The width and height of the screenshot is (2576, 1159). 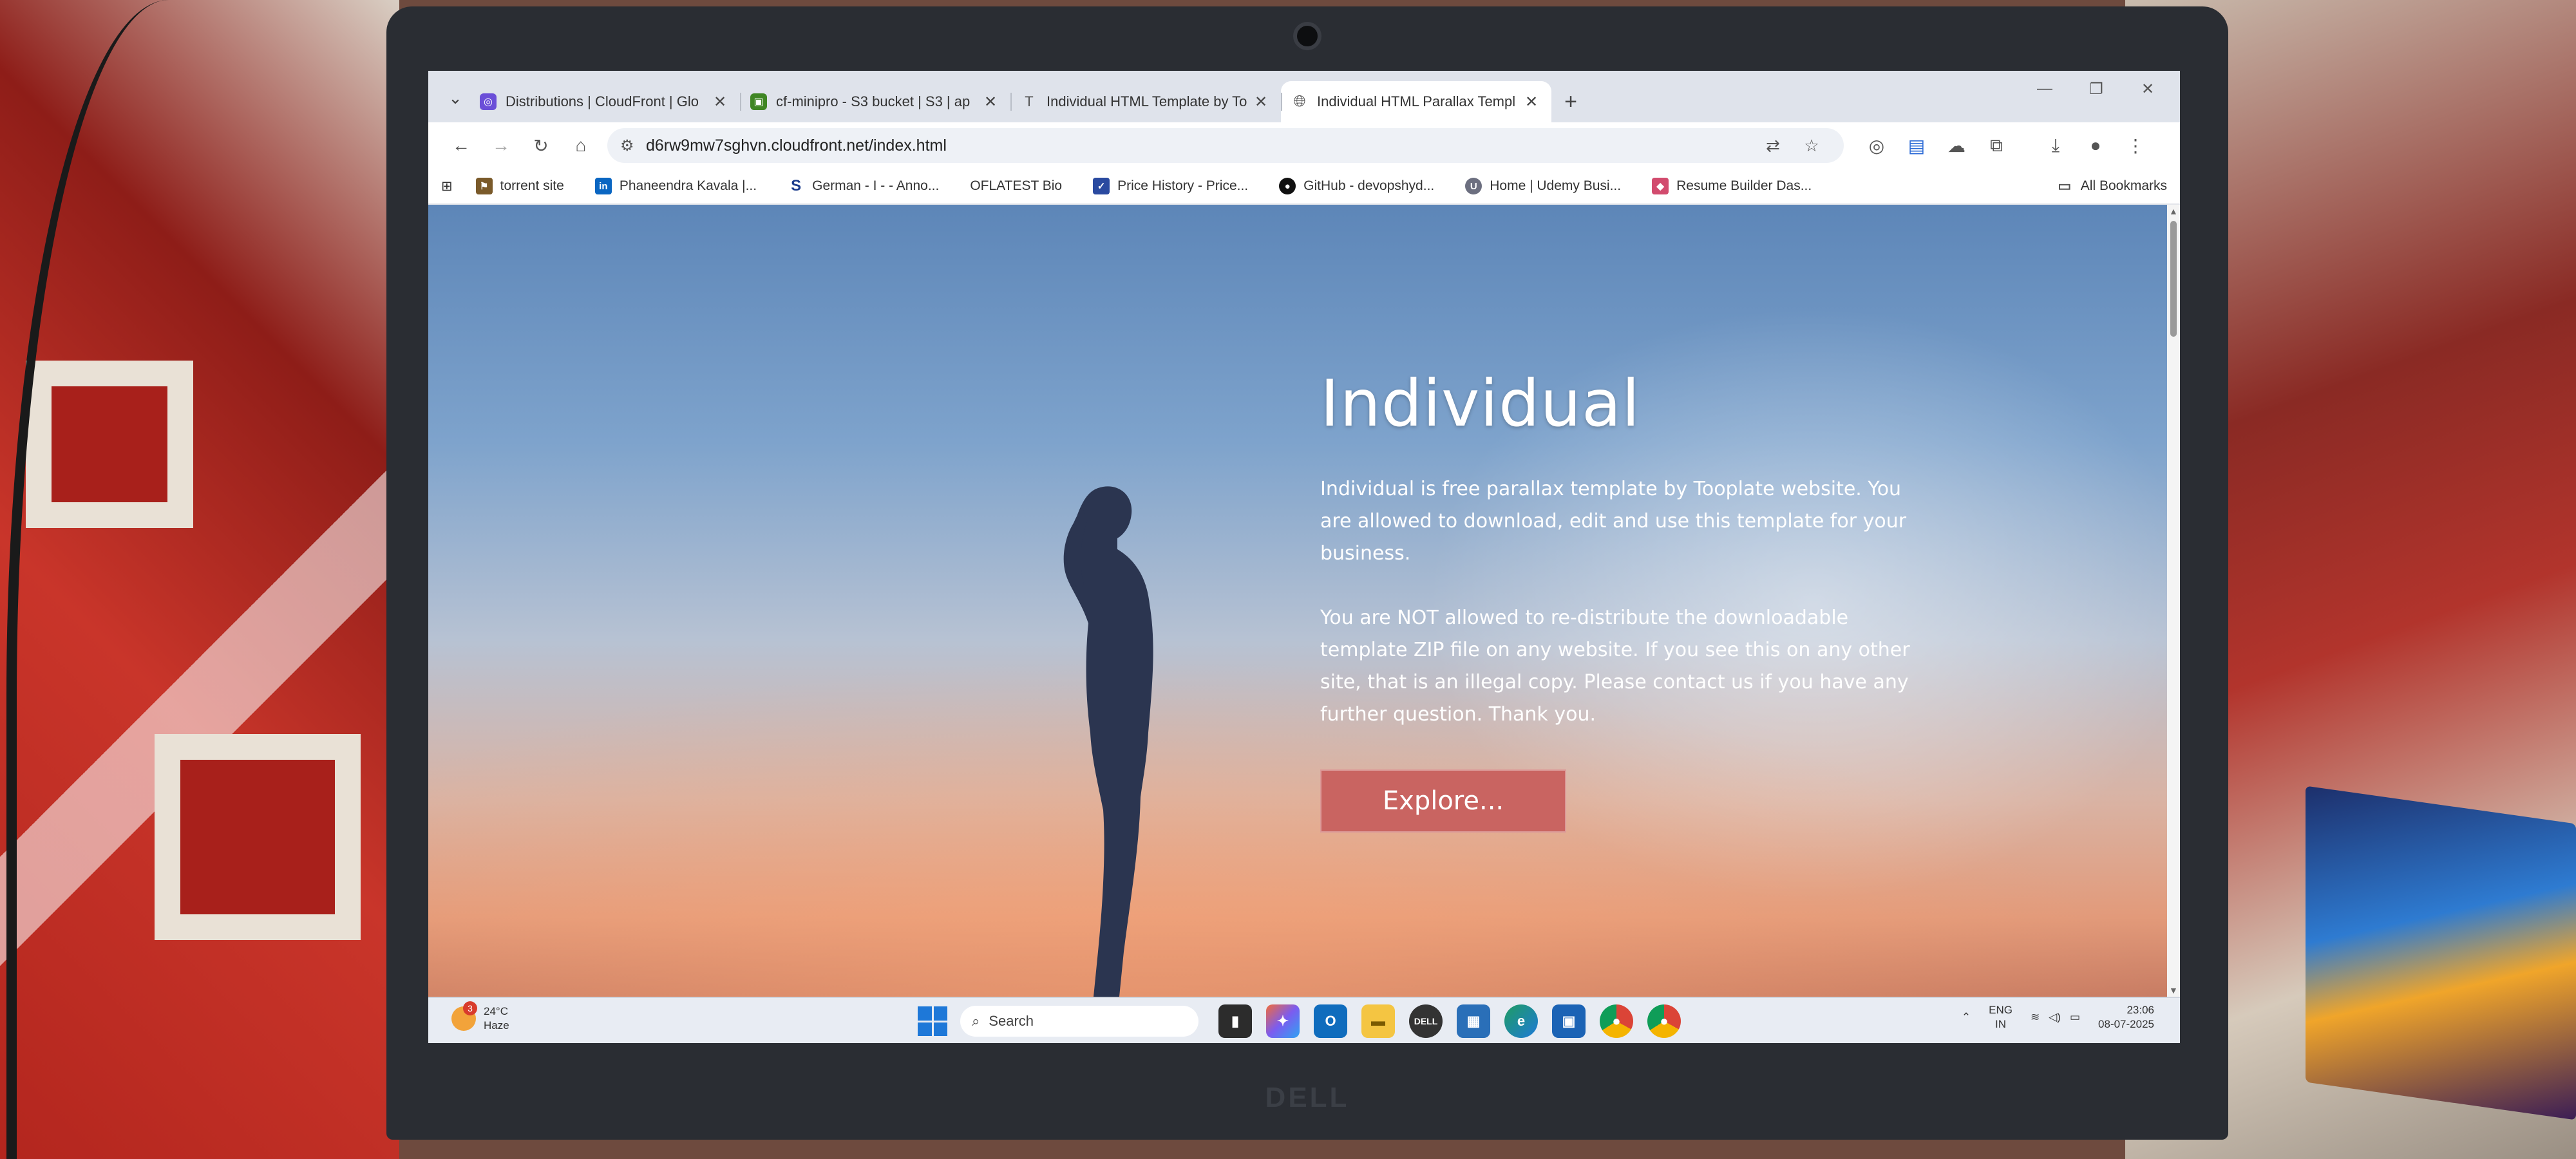 I want to click on resume-icon: ◆, so click(x=1661, y=186).